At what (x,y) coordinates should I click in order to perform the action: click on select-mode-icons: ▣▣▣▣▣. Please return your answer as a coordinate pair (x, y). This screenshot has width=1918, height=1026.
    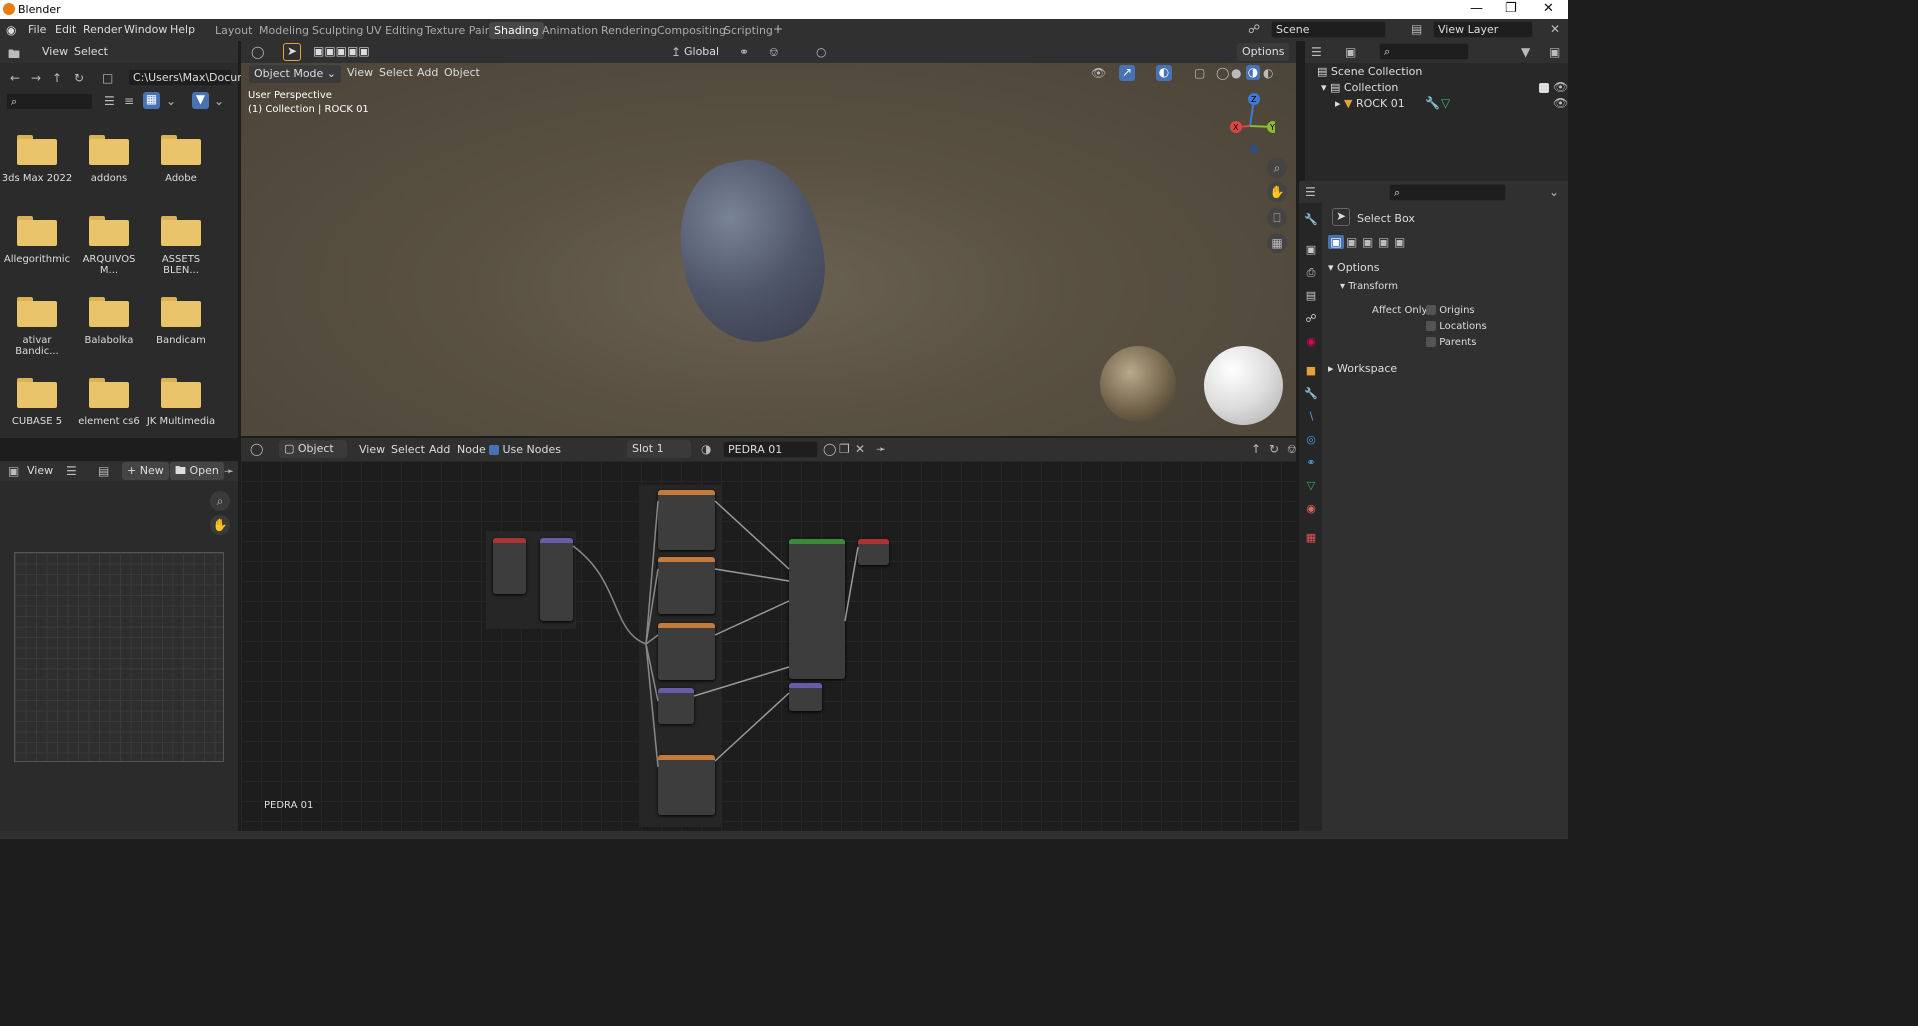
    Looking at the image, I should click on (341, 51).